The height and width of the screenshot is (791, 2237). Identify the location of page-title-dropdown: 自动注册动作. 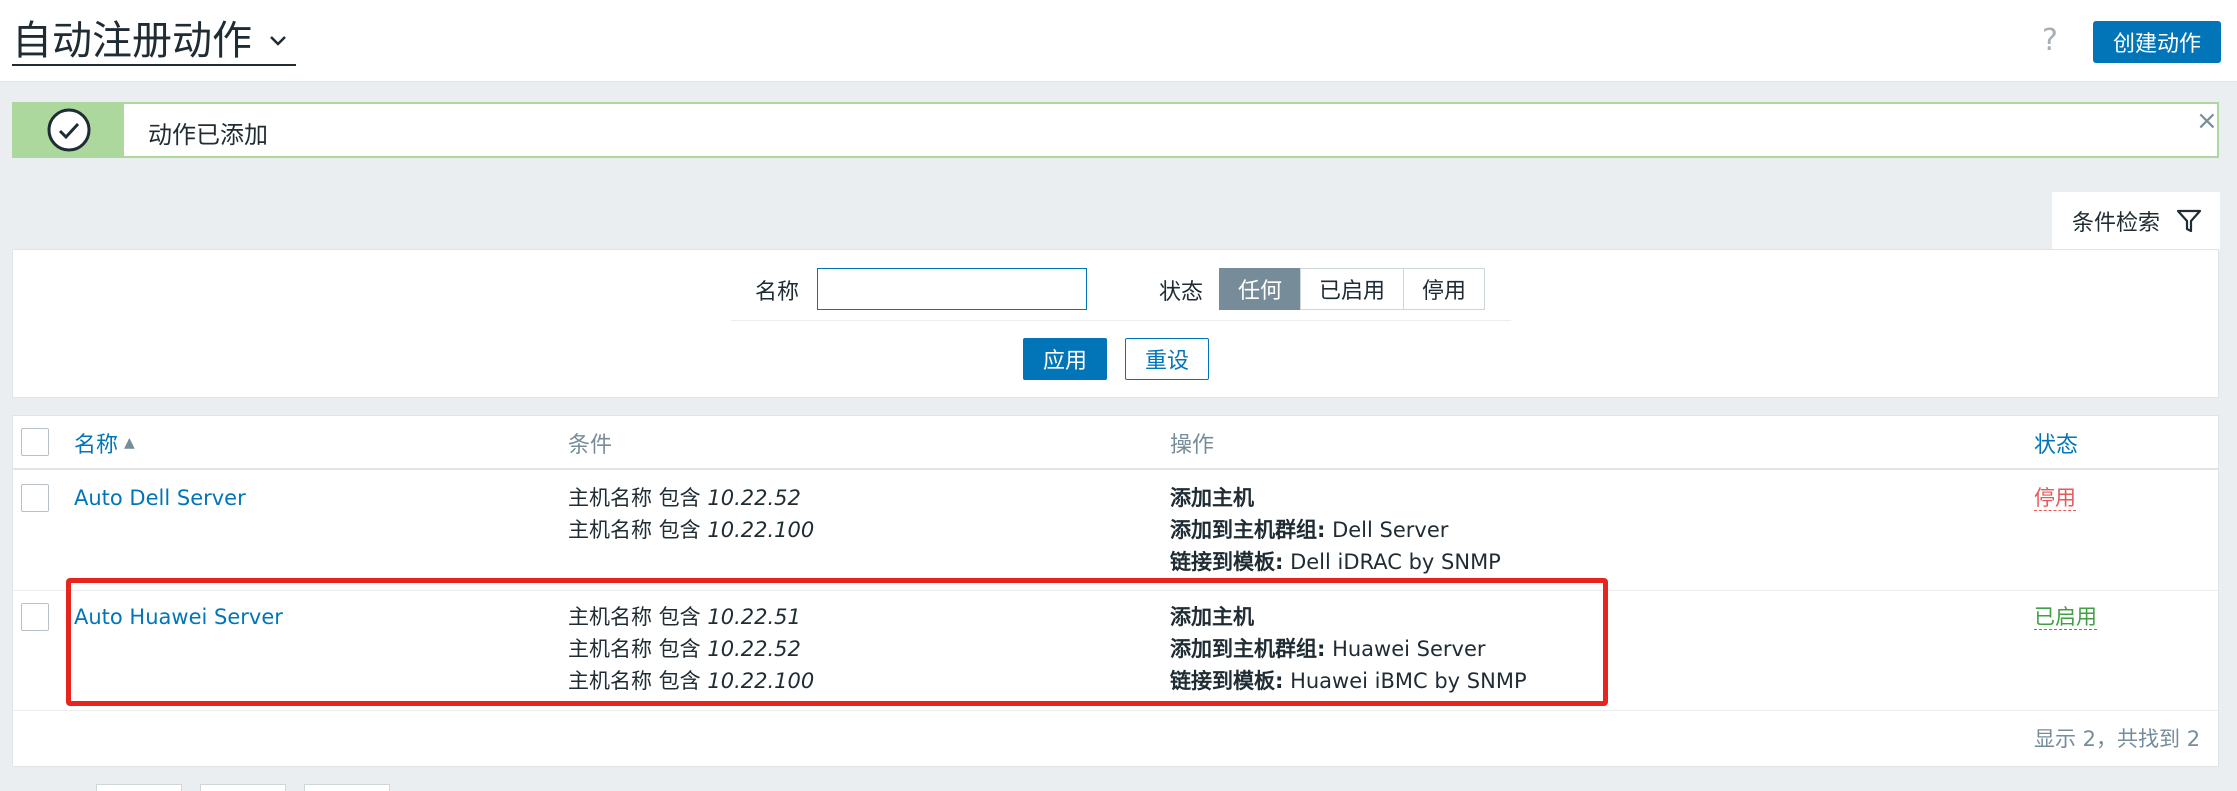
(154, 42).